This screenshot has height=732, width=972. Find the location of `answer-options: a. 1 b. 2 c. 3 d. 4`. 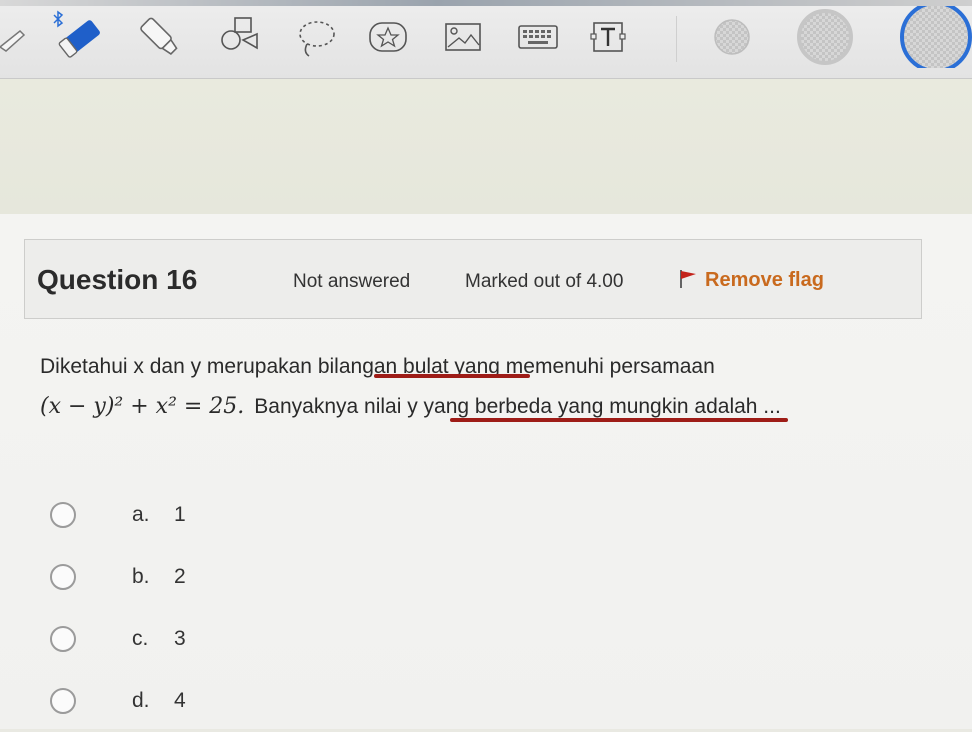

answer-options: a. 1 b. 2 c. 3 d. 4 is located at coordinates (118, 608).